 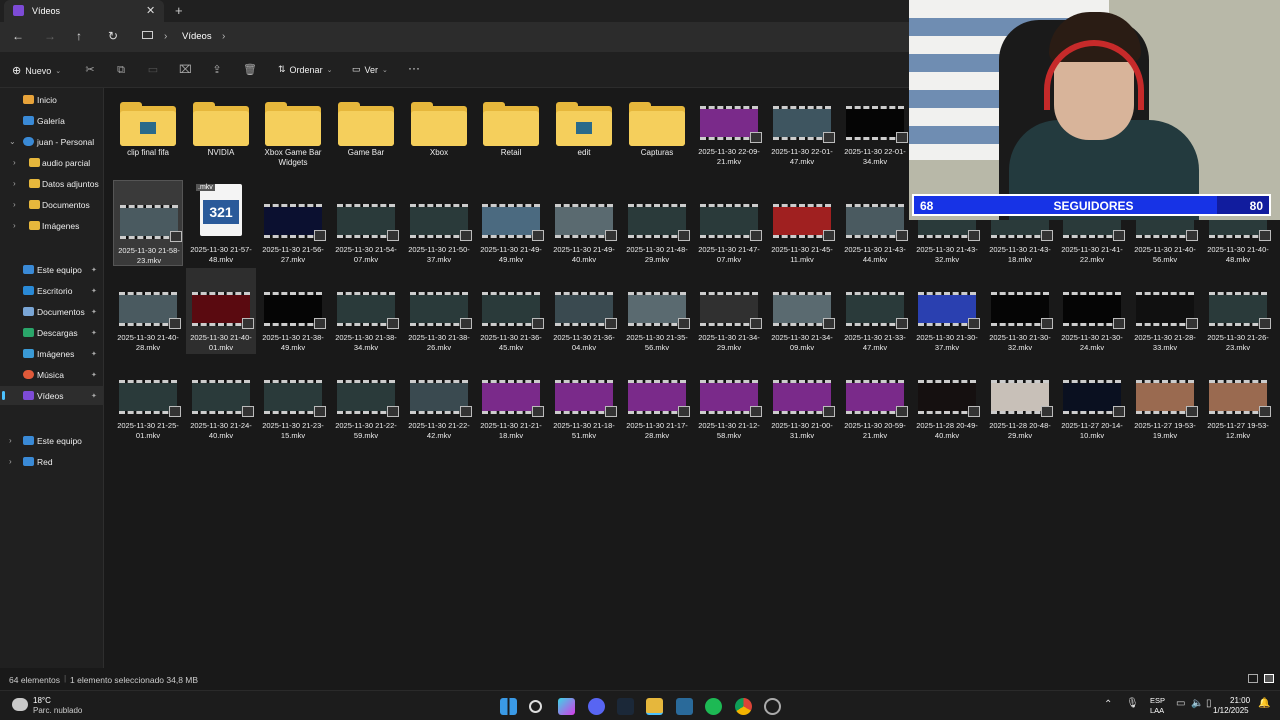 I want to click on paste-icon: ▭, so click(x=153, y=70).